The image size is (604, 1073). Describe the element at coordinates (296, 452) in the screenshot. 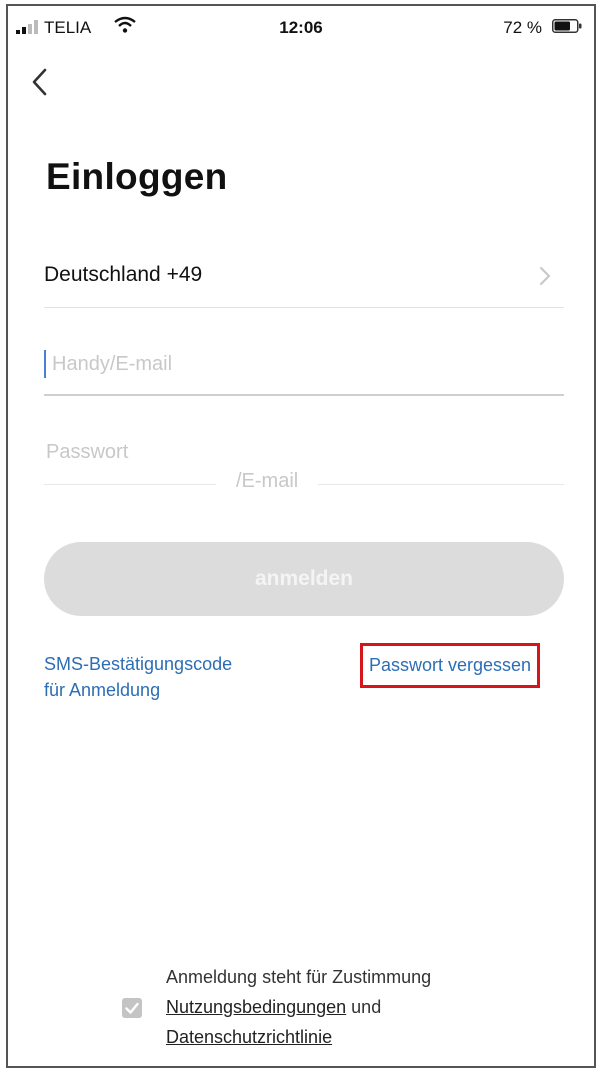

I see `password-input` at that location.